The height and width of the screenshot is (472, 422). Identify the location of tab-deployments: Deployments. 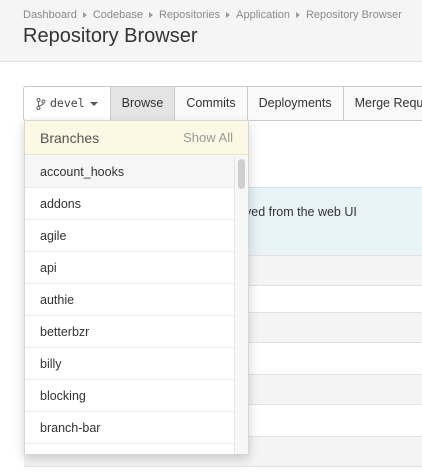
(295, 103).